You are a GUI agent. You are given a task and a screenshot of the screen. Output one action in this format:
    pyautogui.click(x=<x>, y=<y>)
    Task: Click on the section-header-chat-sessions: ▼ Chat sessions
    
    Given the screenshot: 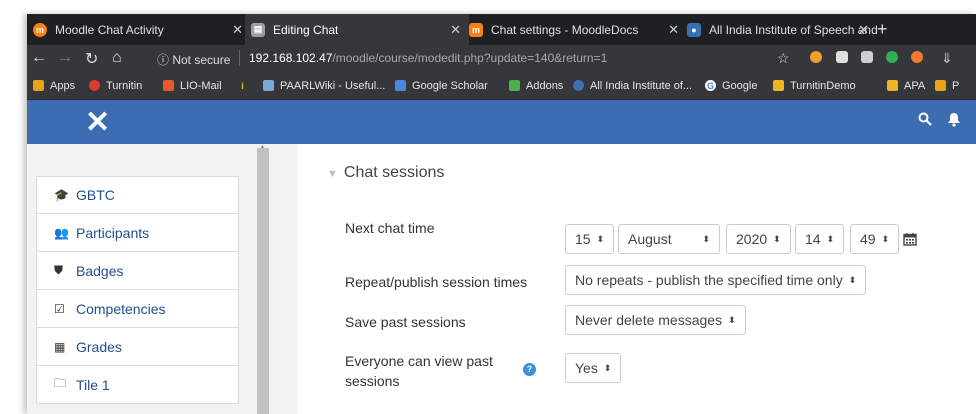 What is the action you would take?
    pyautogui.click(x=385, y=173)
    